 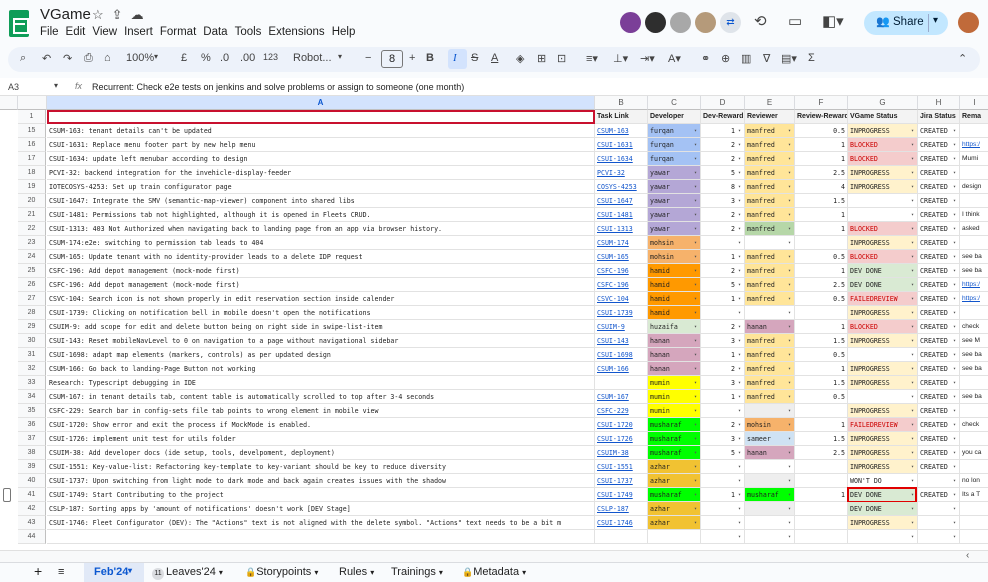 What do you see at coordinates (674, 313) in the screenshot?
I see `developer-cell: hamid ▾` at bounding box center [674, 313].